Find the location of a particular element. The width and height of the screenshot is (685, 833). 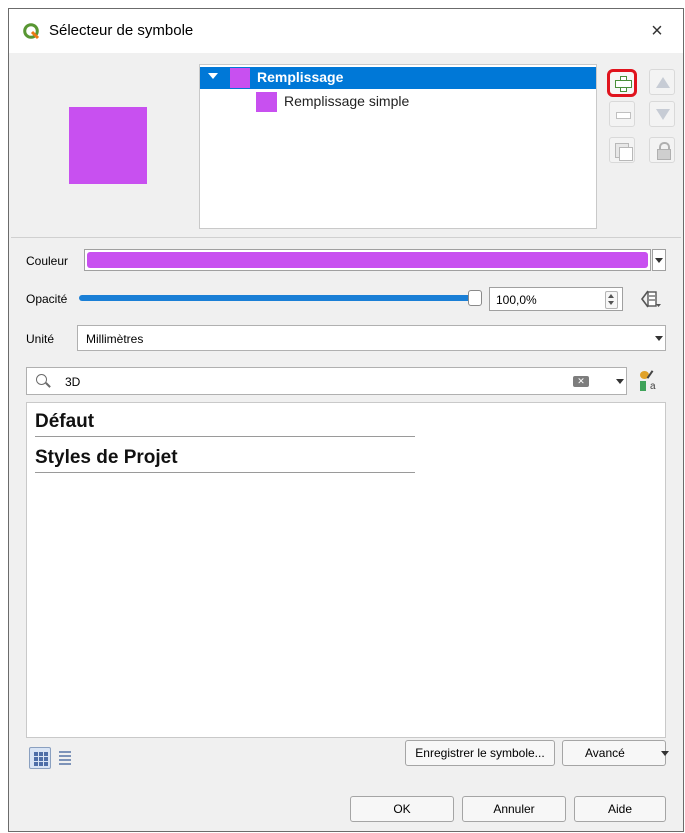

title-bar: Sélecteur de symbole × is located at coordinates (346, 31).